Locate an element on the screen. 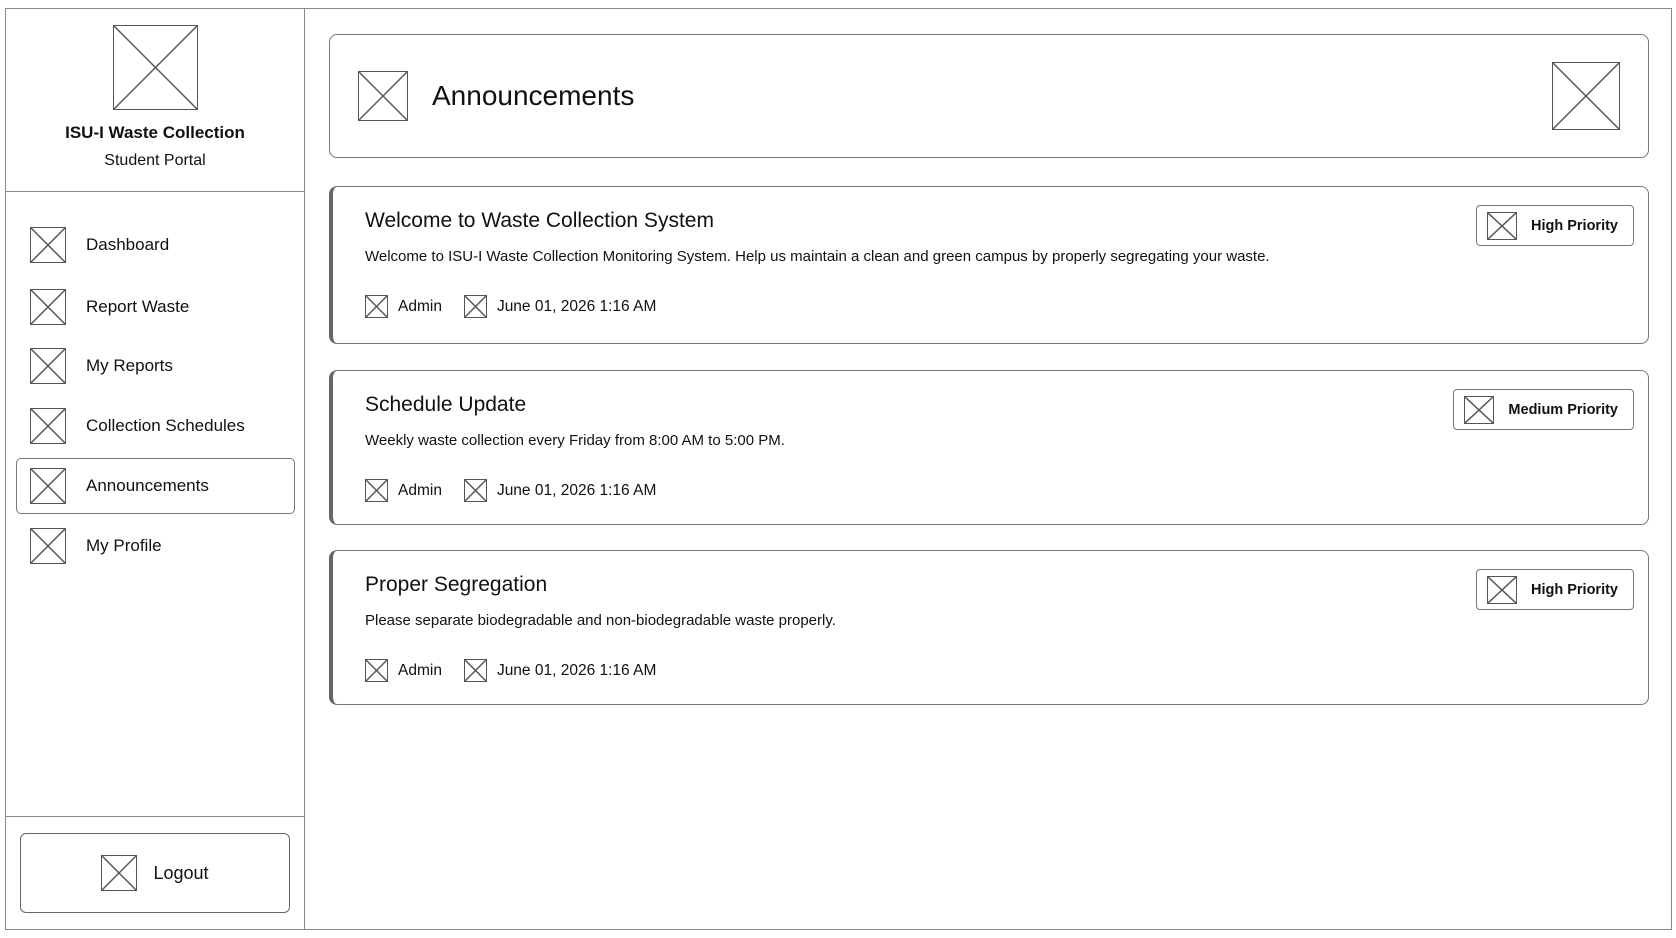  sidebar-item-label: Report Waste is located at coordinates (138, 306).